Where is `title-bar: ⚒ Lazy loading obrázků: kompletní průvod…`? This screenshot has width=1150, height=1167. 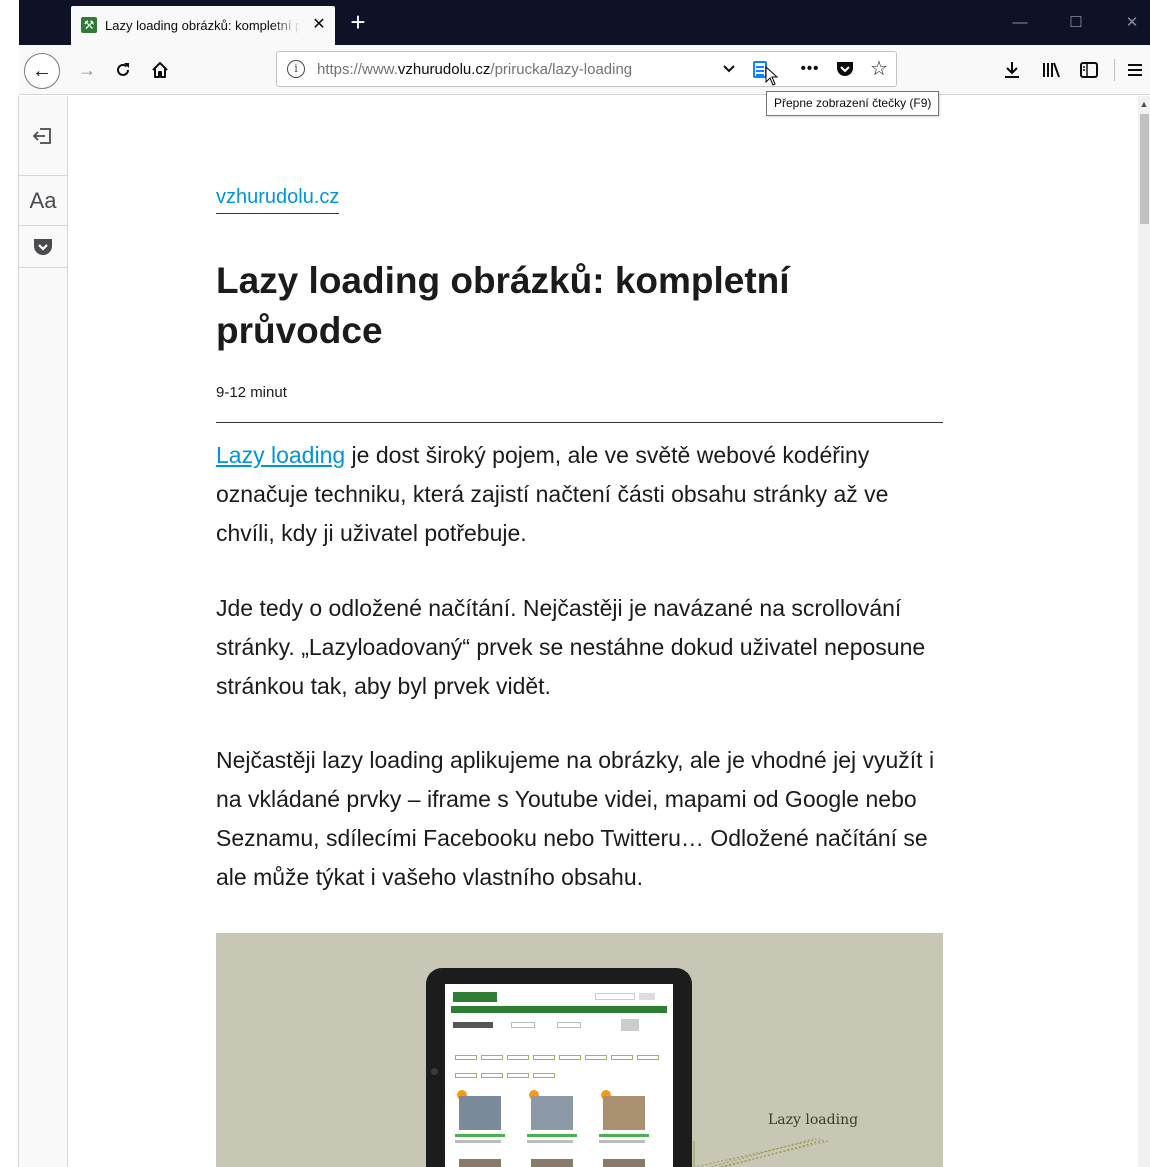
title-bar: ⚒ Lazy loading obrázků: kompletní průvod… is located at coordinates (575, 22).